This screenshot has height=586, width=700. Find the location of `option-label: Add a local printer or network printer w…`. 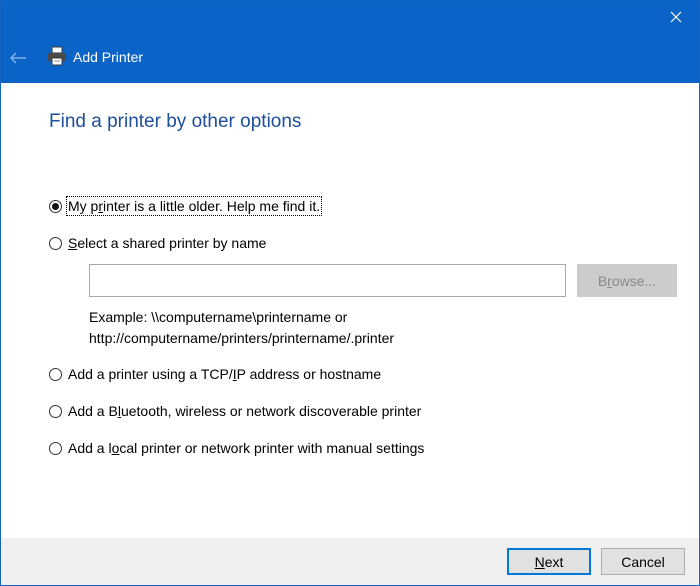

option-label: Add a local printer or network printer w… is located at coordinates (246, 448).